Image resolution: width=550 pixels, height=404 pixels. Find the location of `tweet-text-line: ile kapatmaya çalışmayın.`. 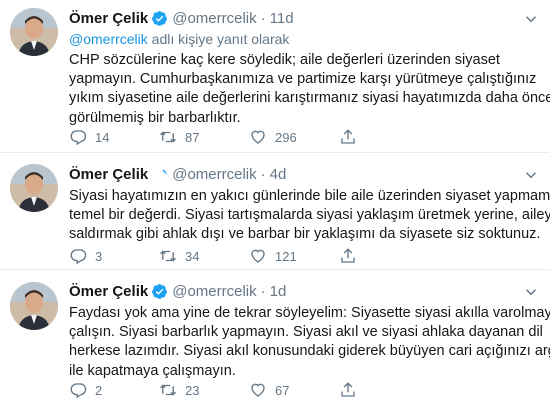

tweet-text-line: ile kapatmaya çalışmayın. is located at coordinates (152, 370).